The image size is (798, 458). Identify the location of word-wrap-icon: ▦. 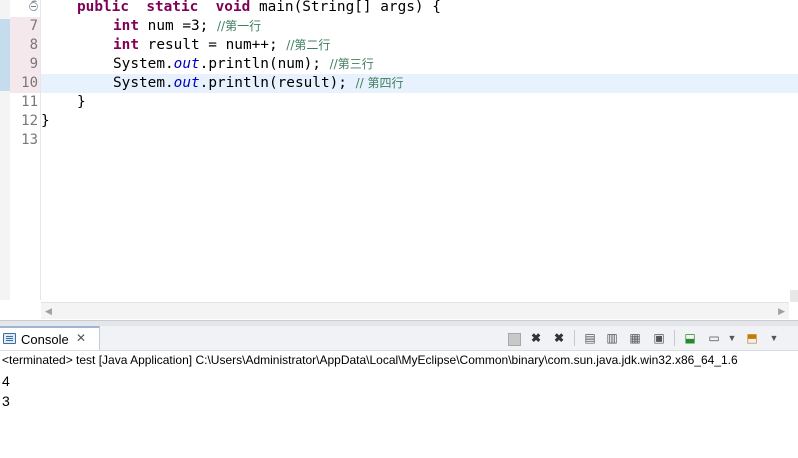
(635, 338).